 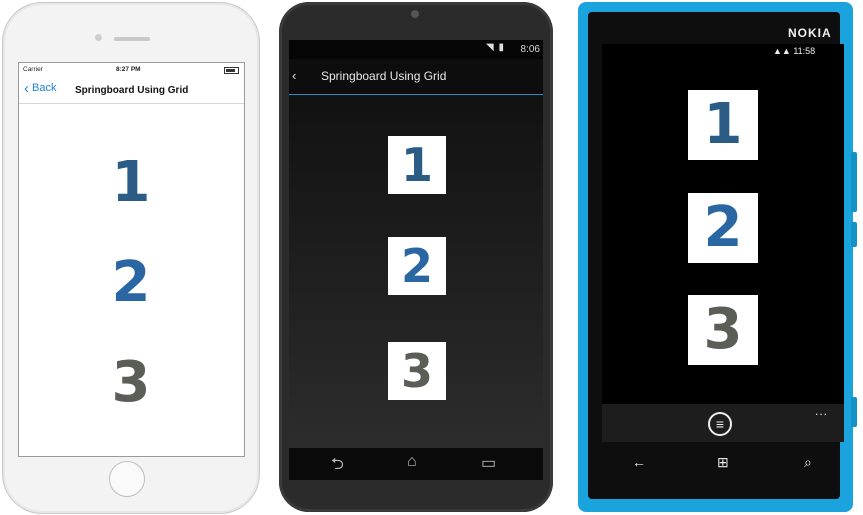 I want to click on status-time: 8:06, so click(x=530, y=49).